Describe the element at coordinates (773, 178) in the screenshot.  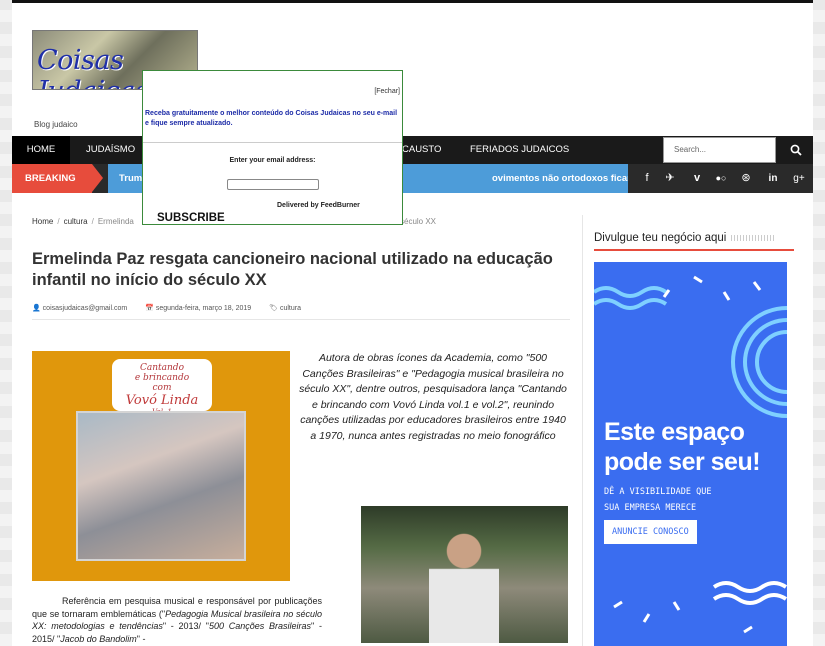
I see `linkedin-icon: in` at that location.